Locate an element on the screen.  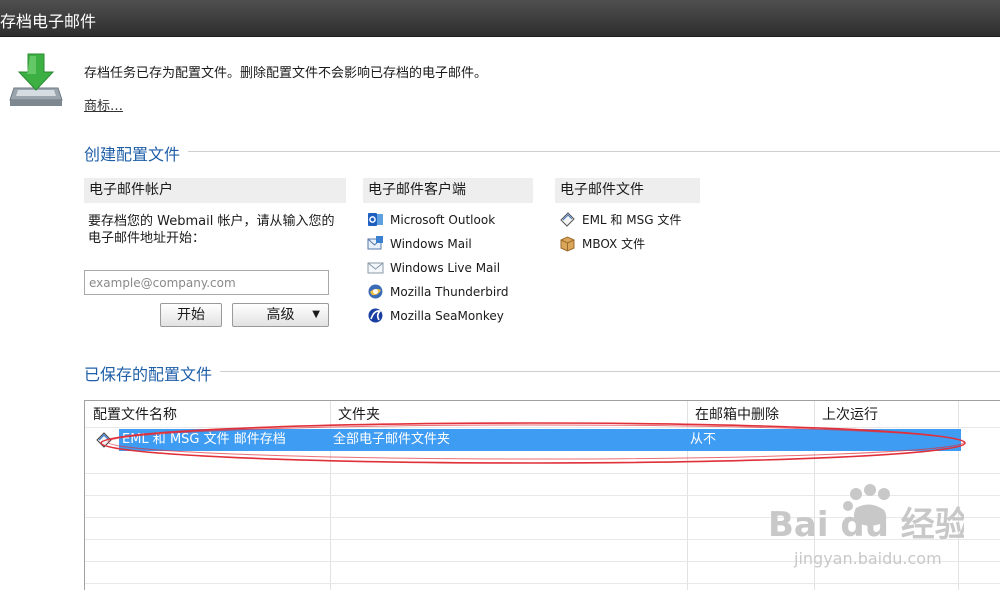
thunderbird-icon is located at coordinates (375, 291).